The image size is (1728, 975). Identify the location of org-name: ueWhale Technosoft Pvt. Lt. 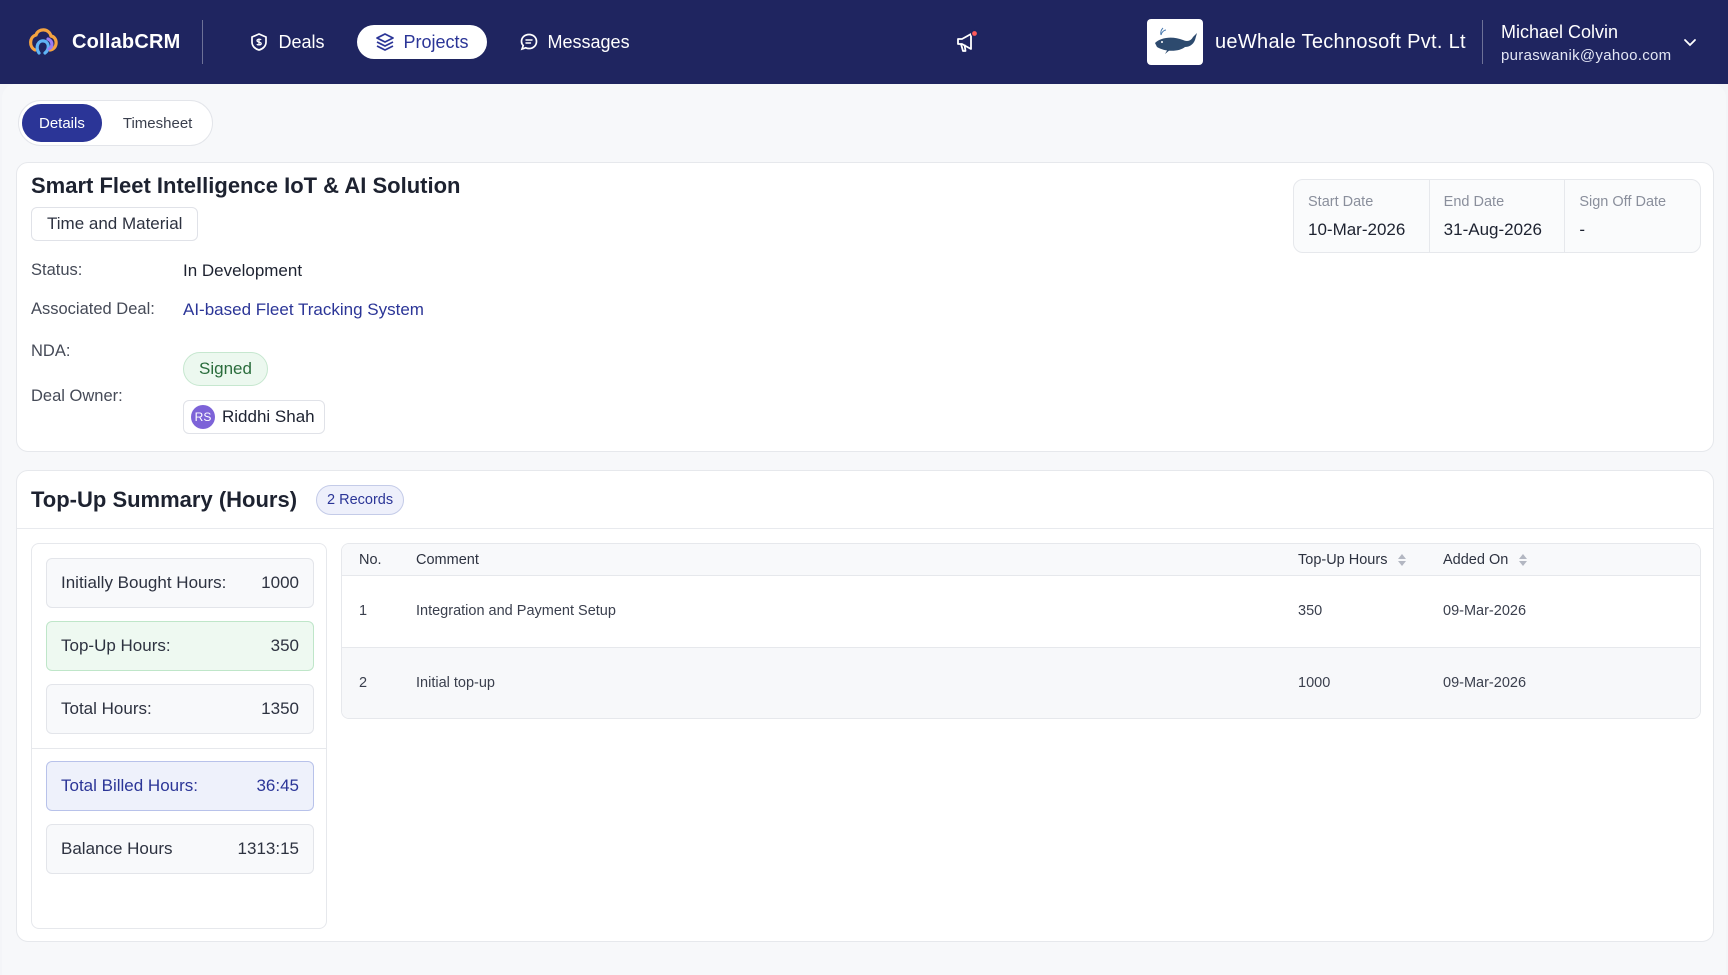
(1340, 41).